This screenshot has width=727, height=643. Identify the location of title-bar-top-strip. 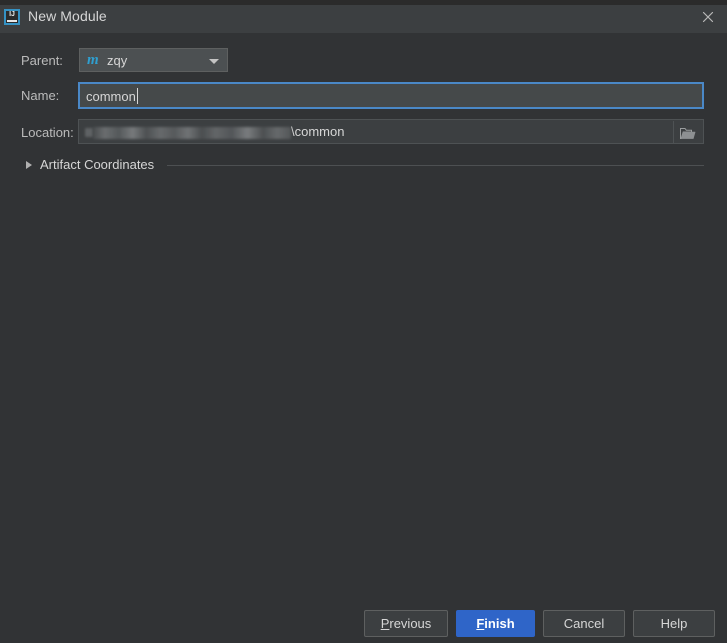
(363, 2).